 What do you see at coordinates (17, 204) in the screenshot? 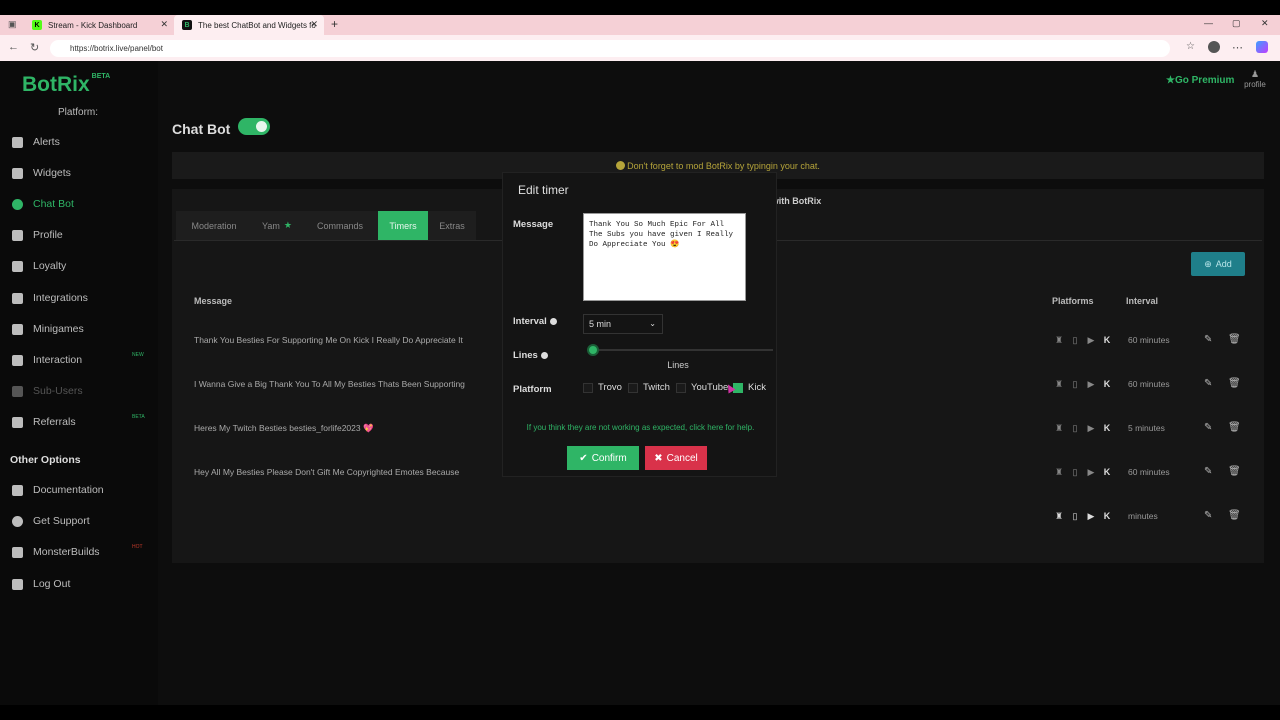
I see `robot-icon` at bounding box center [17, 204].